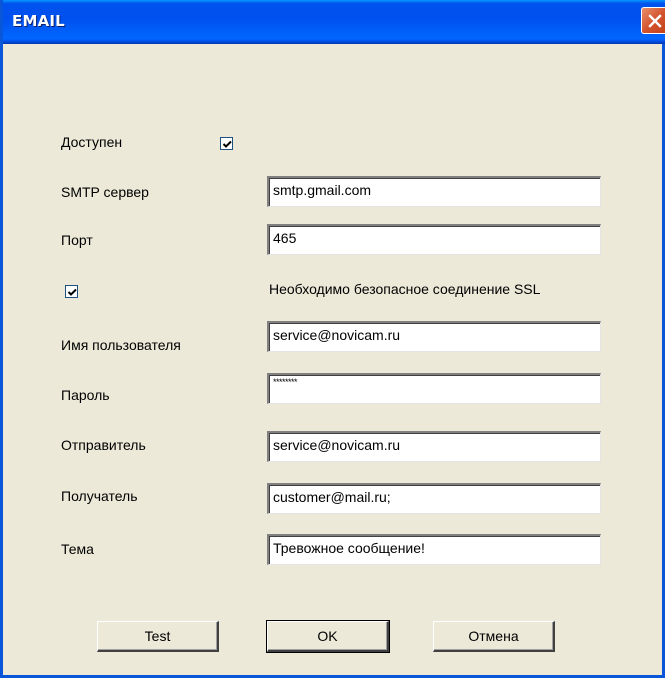 This screenshot has width=665, height=678. Describe the element at coordinates (334, 22) in the screenshot. I see `title-bar: EMAIL` at that location.